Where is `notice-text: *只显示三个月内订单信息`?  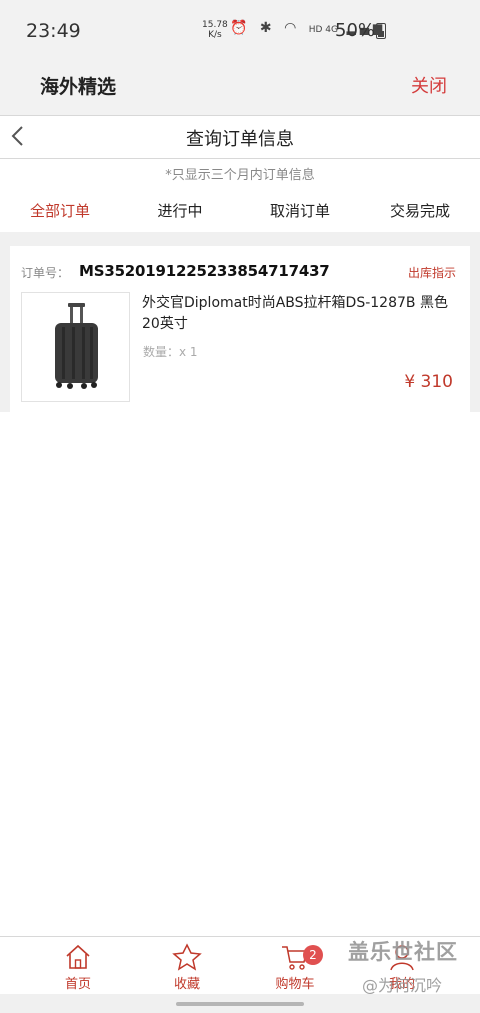 notice-text: *只显示三个月内订单信息 is located at coordinates (240, 175).